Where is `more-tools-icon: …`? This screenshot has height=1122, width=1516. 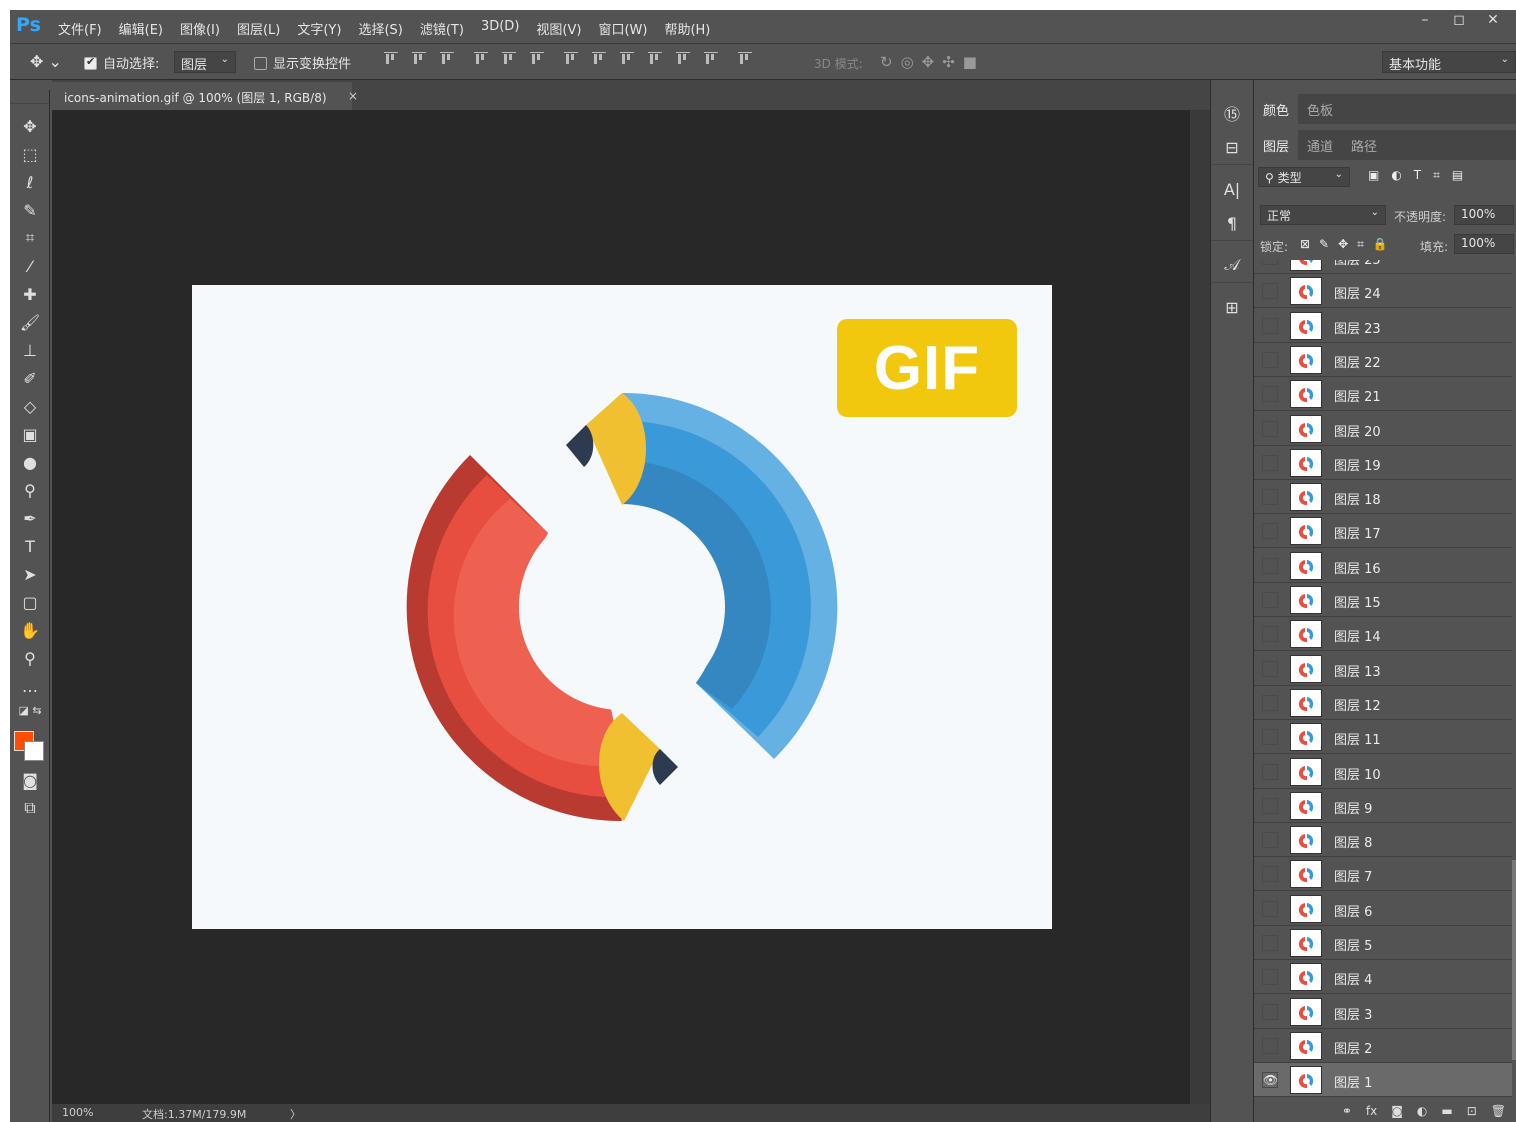 more-tools-icon: … is located at coordinates (30, 686).